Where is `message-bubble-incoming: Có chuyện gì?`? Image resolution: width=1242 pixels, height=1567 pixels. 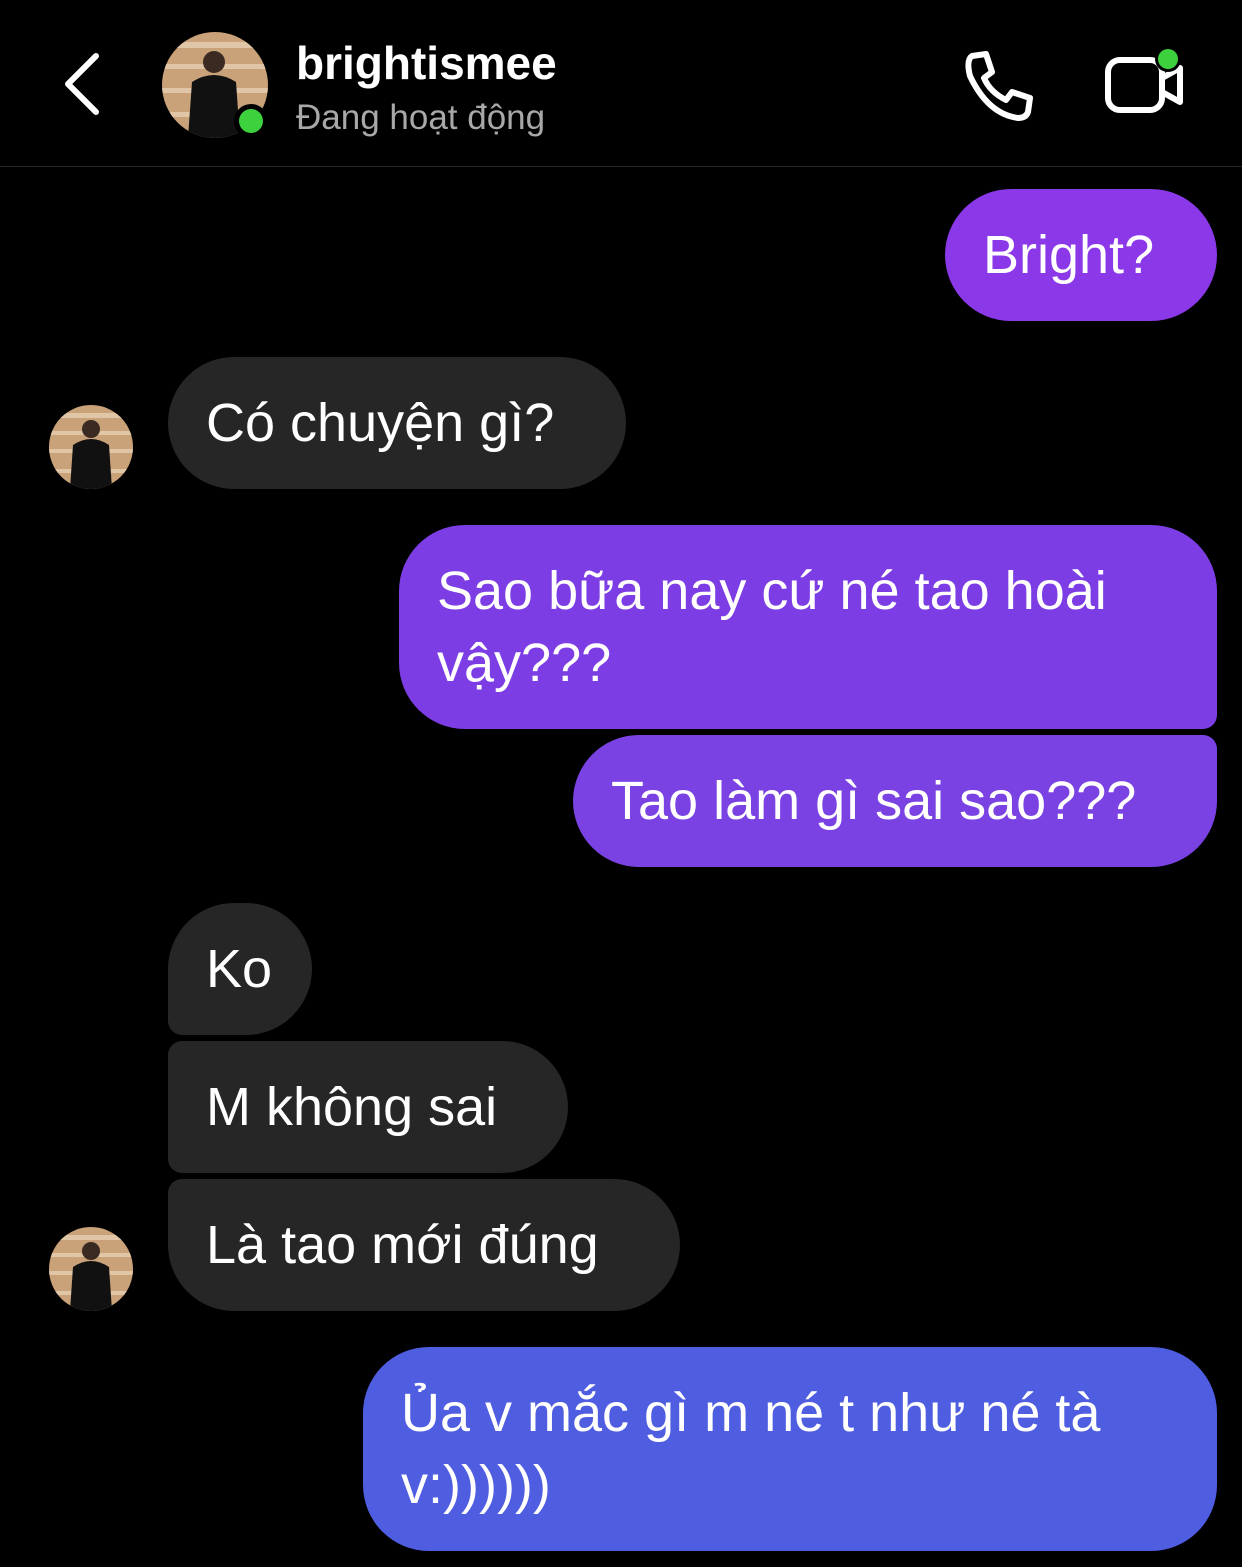 message-bubble-incoming: Có chuyện gì? is located at coordinates (397, 423).